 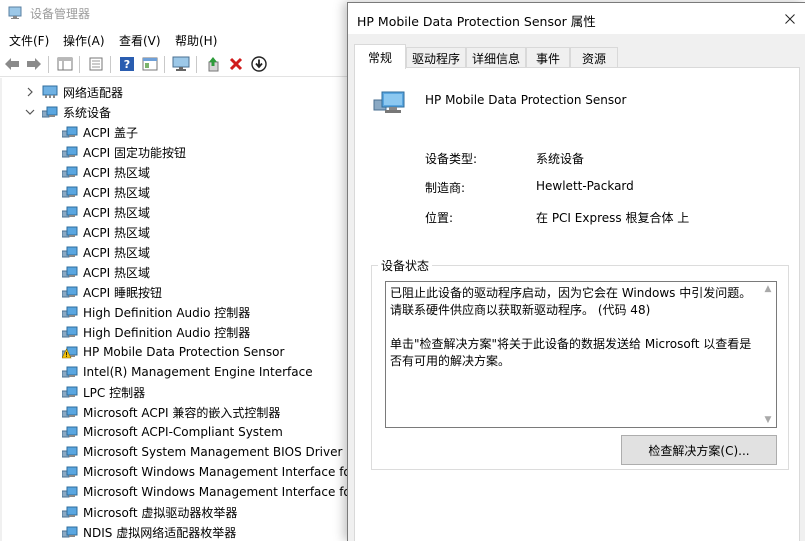 I want to click on uninstall-x-icon, so click(x=236, y=64).